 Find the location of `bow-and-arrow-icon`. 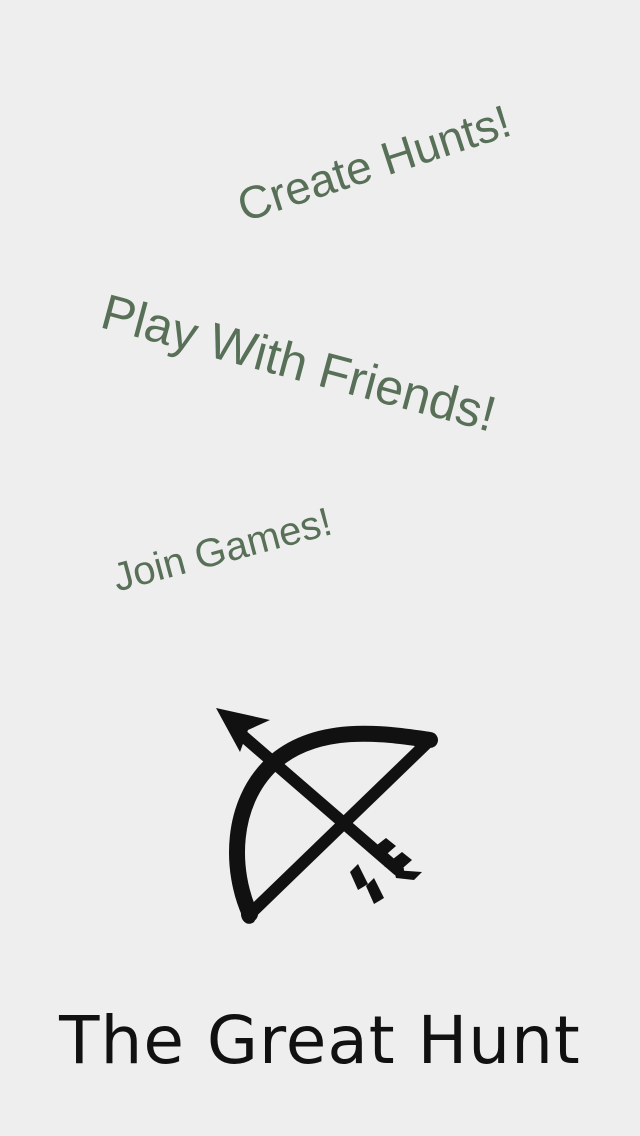

bow-and-arrow-icon is located at coordinates (327, 816).